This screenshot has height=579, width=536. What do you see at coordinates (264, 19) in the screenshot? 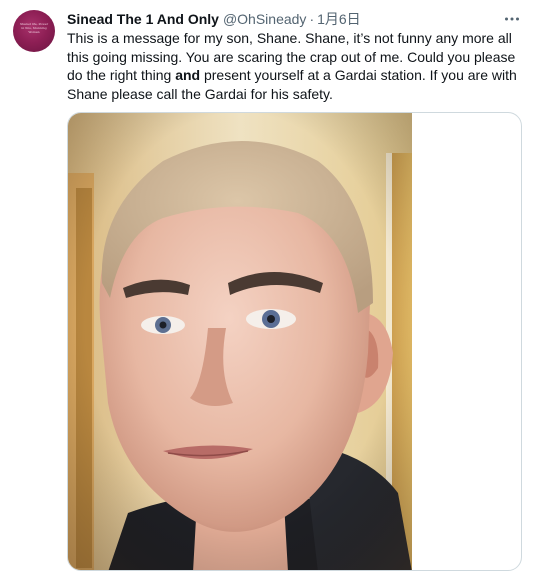
I see `user-handle: @OhSineady` at bounding box center [264, 19].